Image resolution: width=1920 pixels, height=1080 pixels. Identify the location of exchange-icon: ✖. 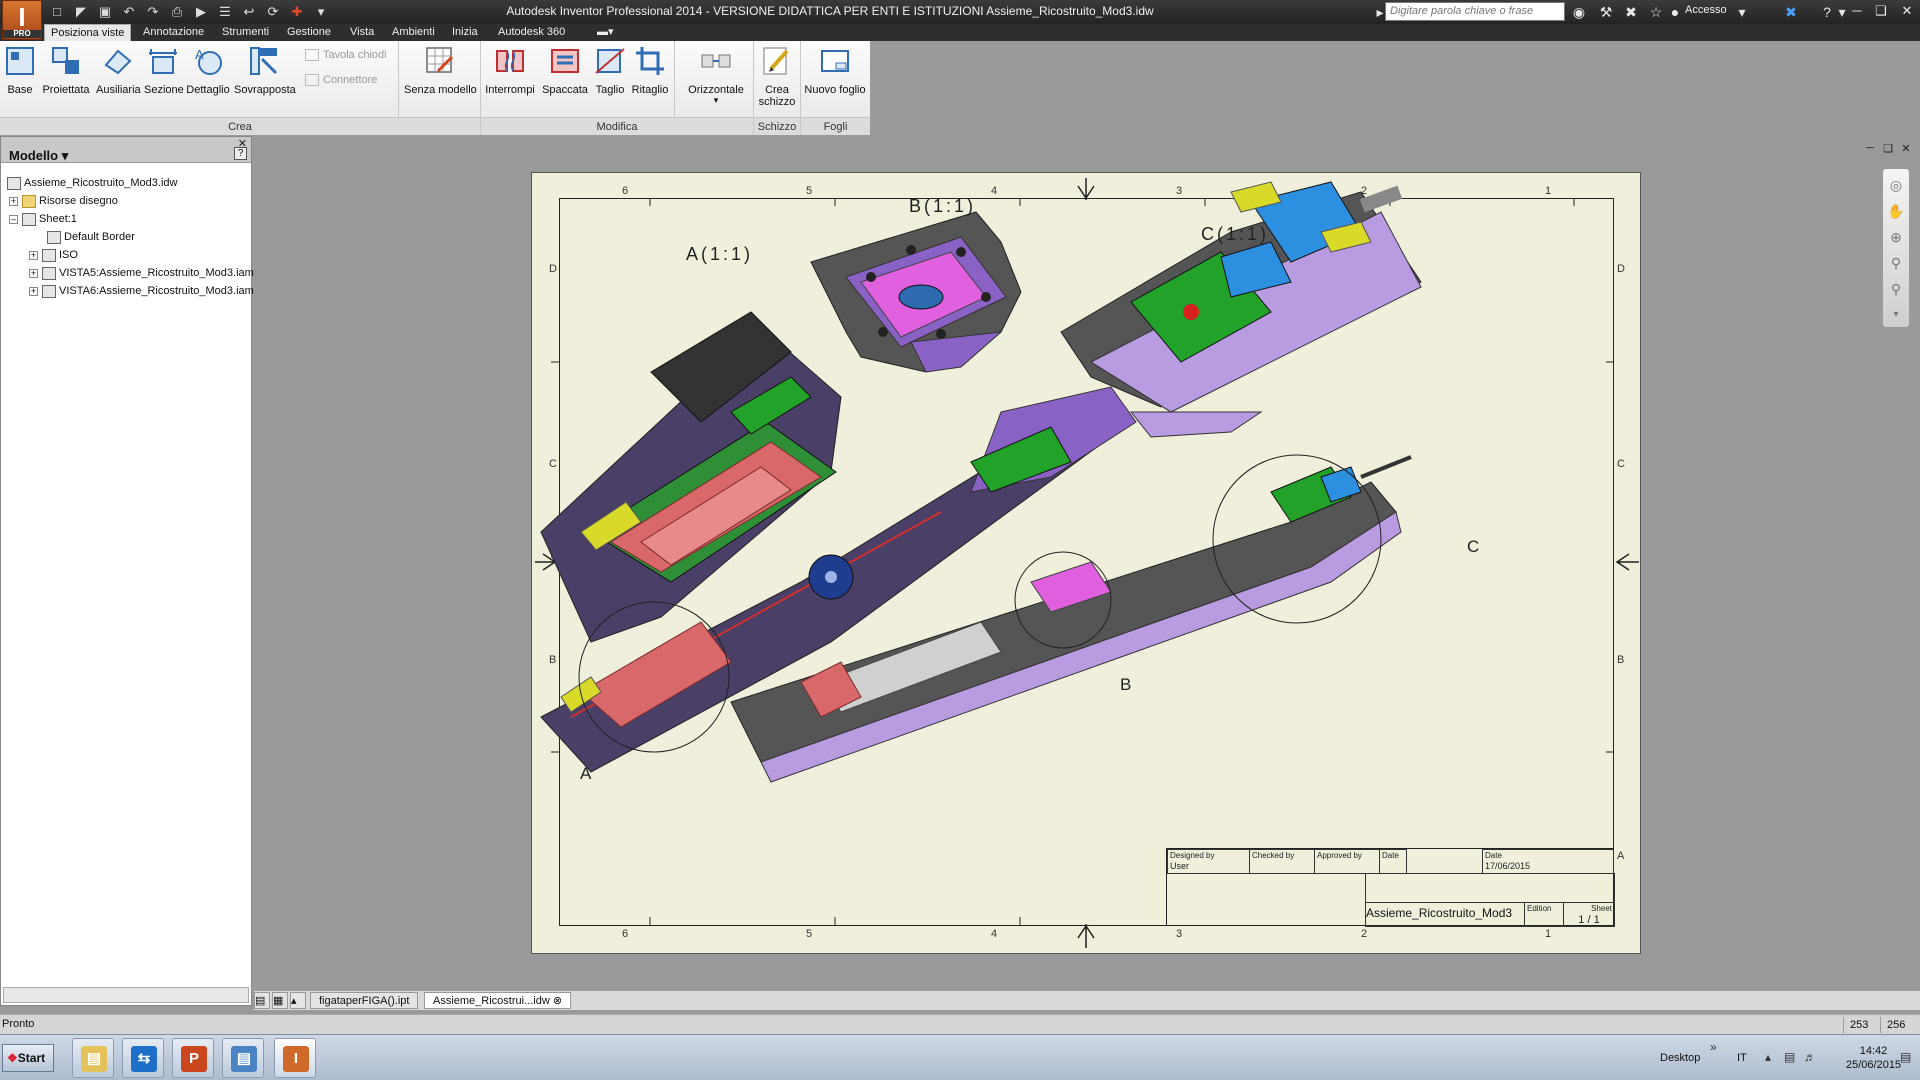
(1631, 12).